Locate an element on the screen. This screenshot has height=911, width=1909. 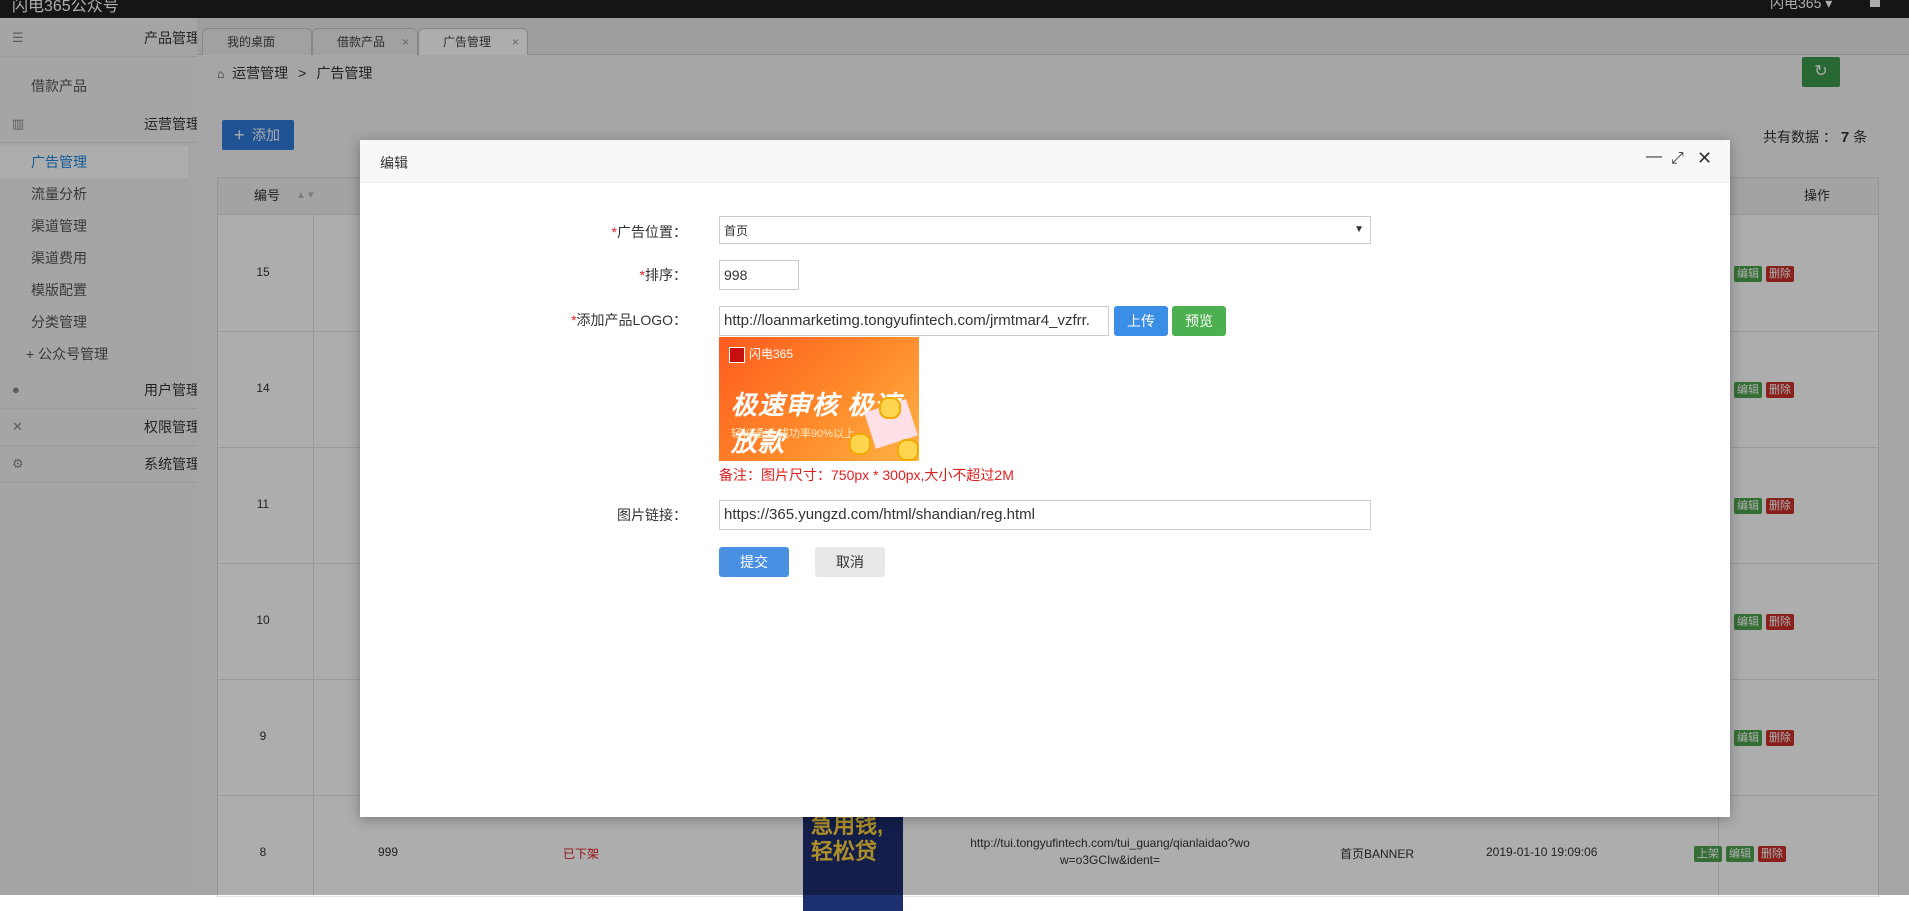
banner-subtitle: 轻松通过 成功率90%以上 is located at coordinates (793, 434).